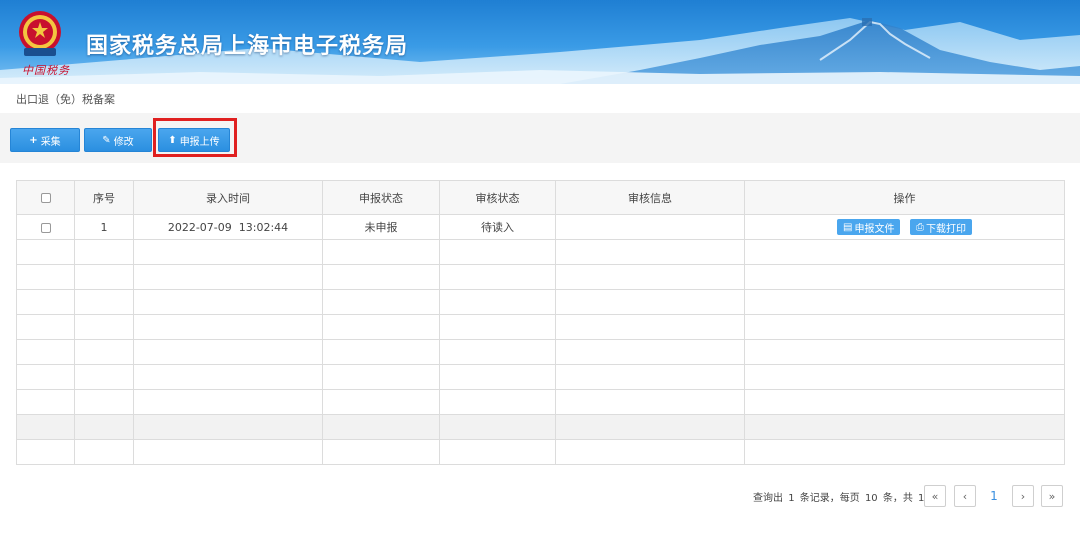 The height and width of the screenshot is (533, 1080). What do you see at coordinates (919, 227) in the screenshot?
I see `printer-icon: ⎙` at bounding box center [919, 227].